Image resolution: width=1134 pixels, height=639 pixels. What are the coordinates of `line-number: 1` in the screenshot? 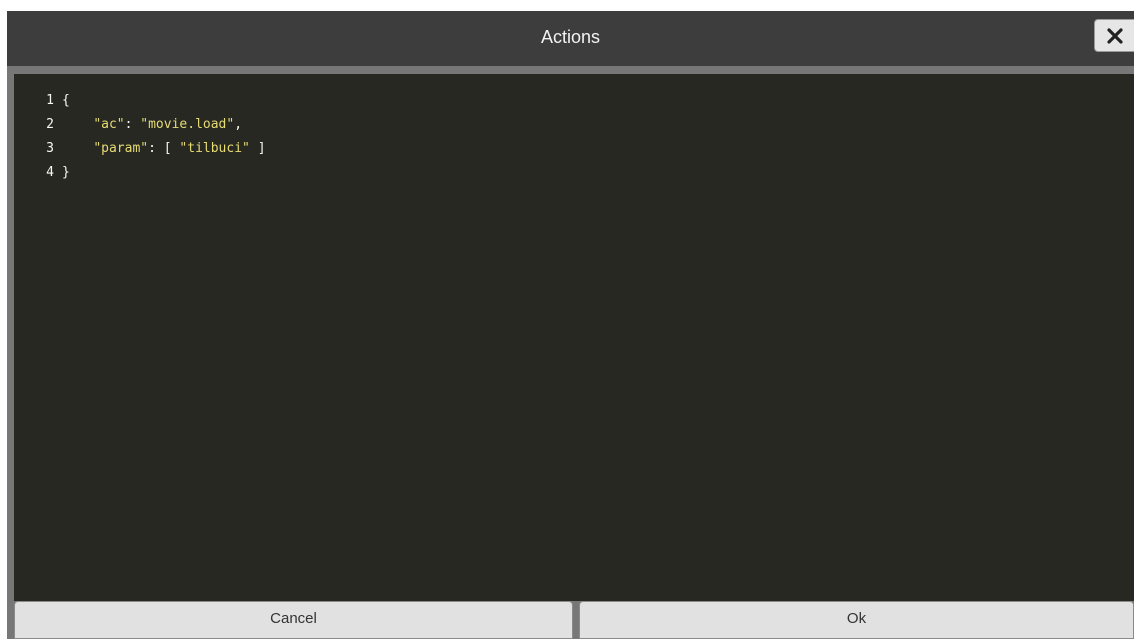 It's located at (50, 100).